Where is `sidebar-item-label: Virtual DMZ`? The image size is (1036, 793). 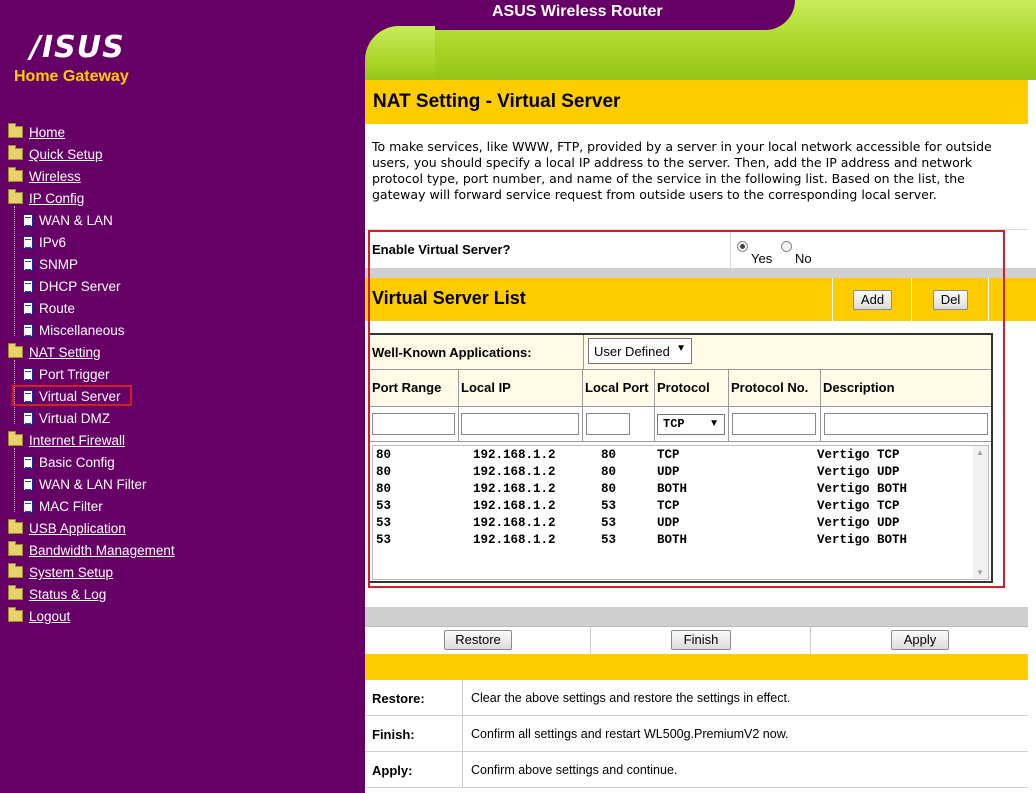 sidebar-item-label: Virtual DMZ is located at coordinates (75, 418).